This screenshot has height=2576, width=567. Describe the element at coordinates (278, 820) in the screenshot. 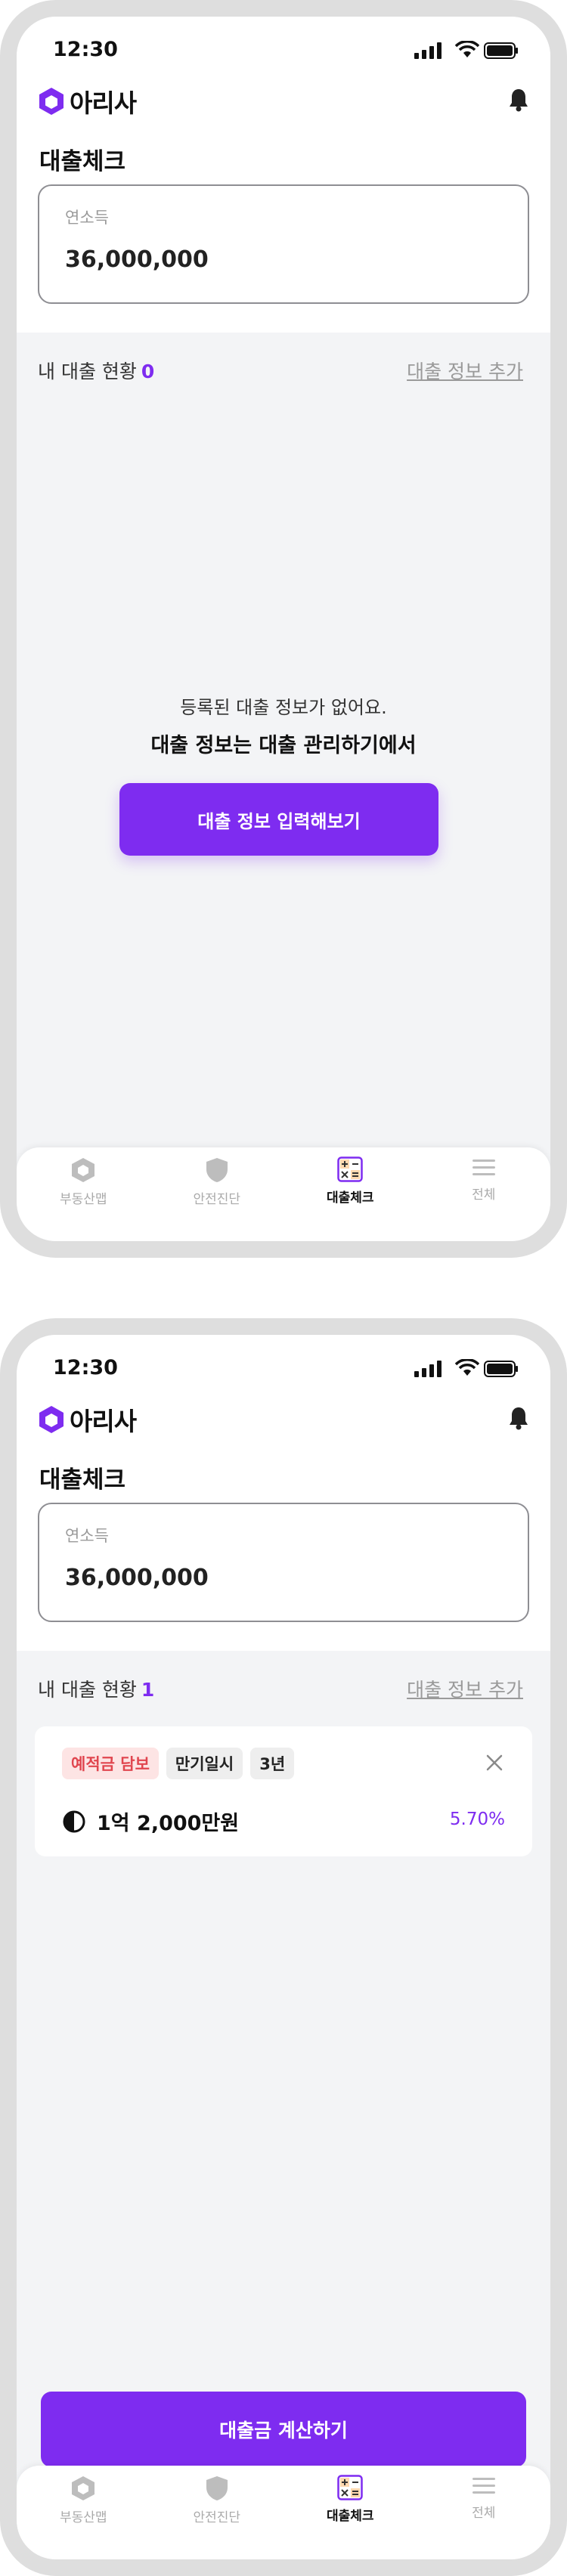

I see `enter-loan-button: 대출 정보 입력해보기` at that location.